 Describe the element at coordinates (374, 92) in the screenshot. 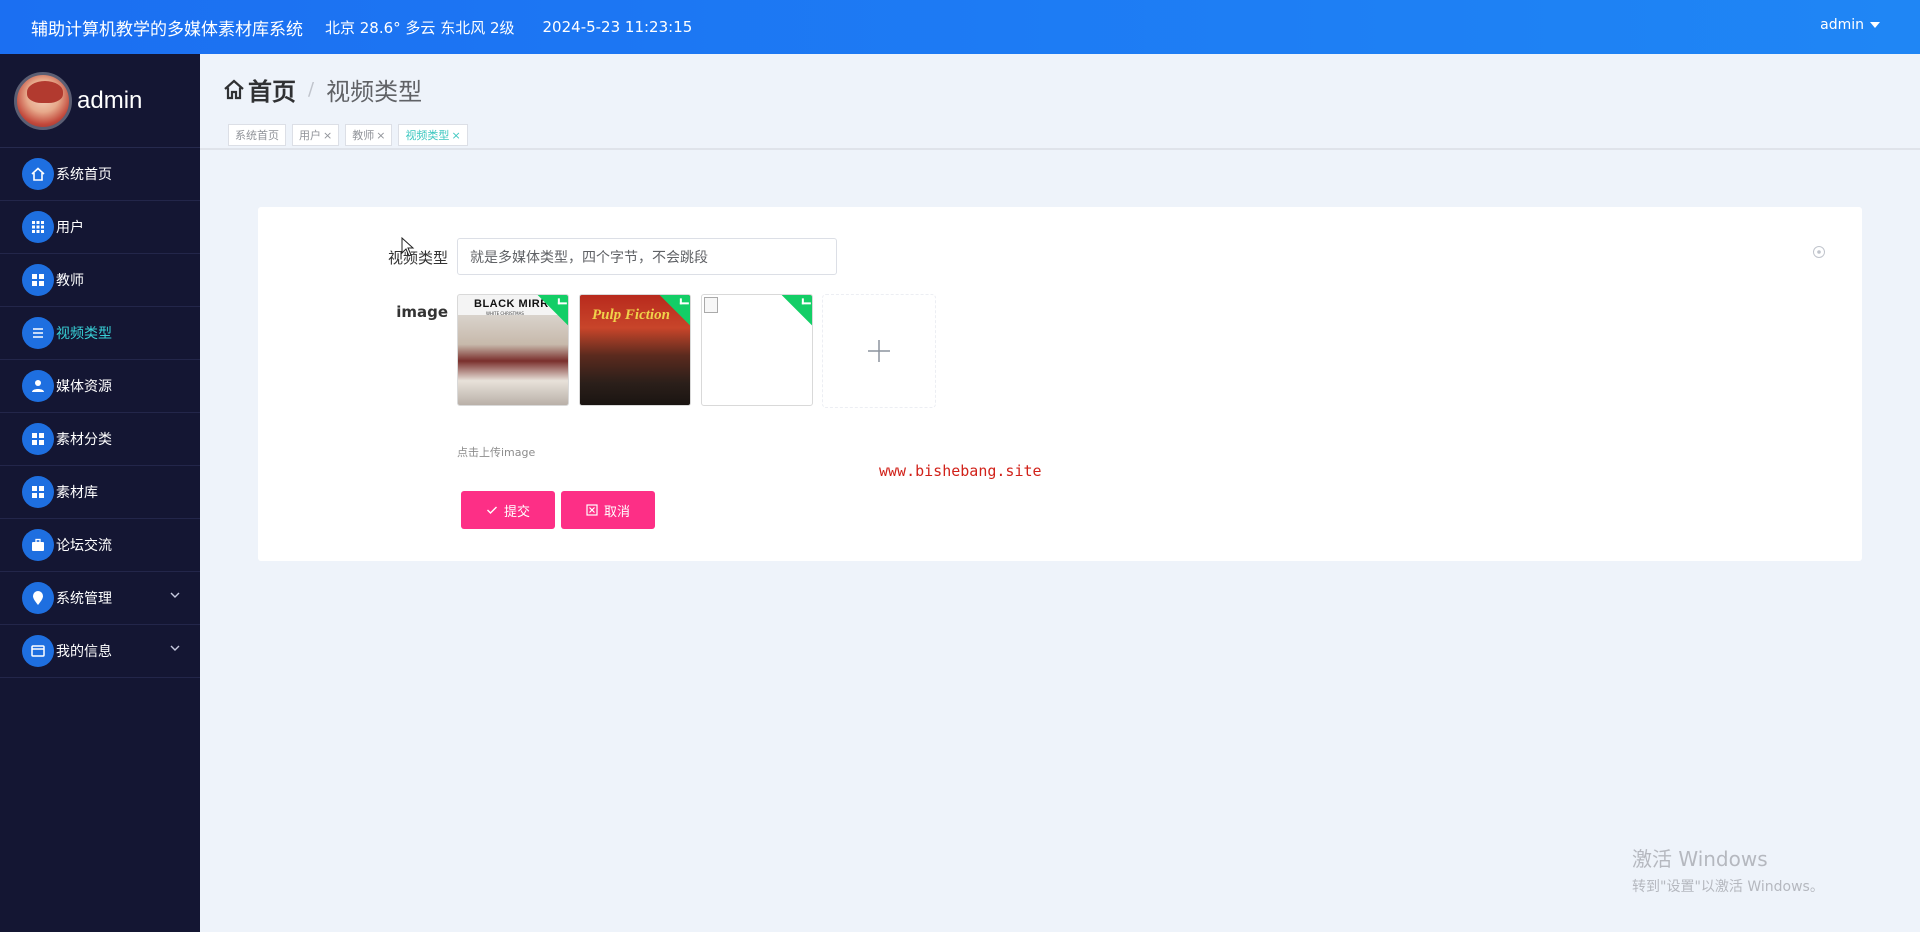

I see `breadcrumb-current: 视频类型` at that location.